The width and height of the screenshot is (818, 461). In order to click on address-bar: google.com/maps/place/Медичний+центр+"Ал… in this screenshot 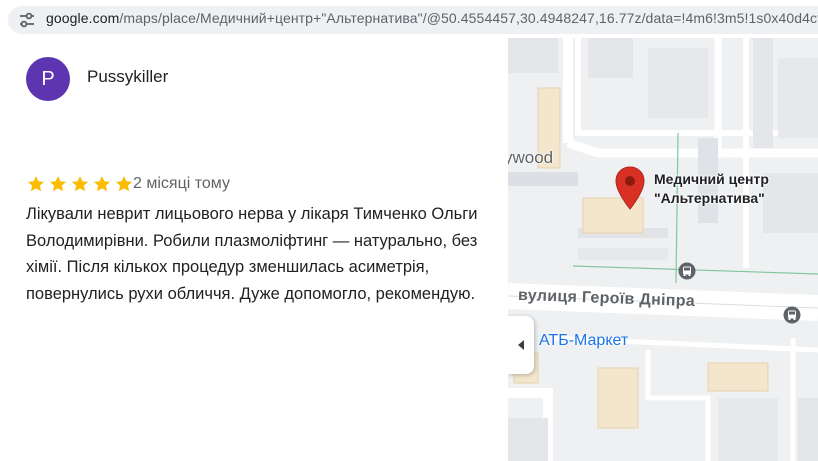, I will do `click(409, 19)`.